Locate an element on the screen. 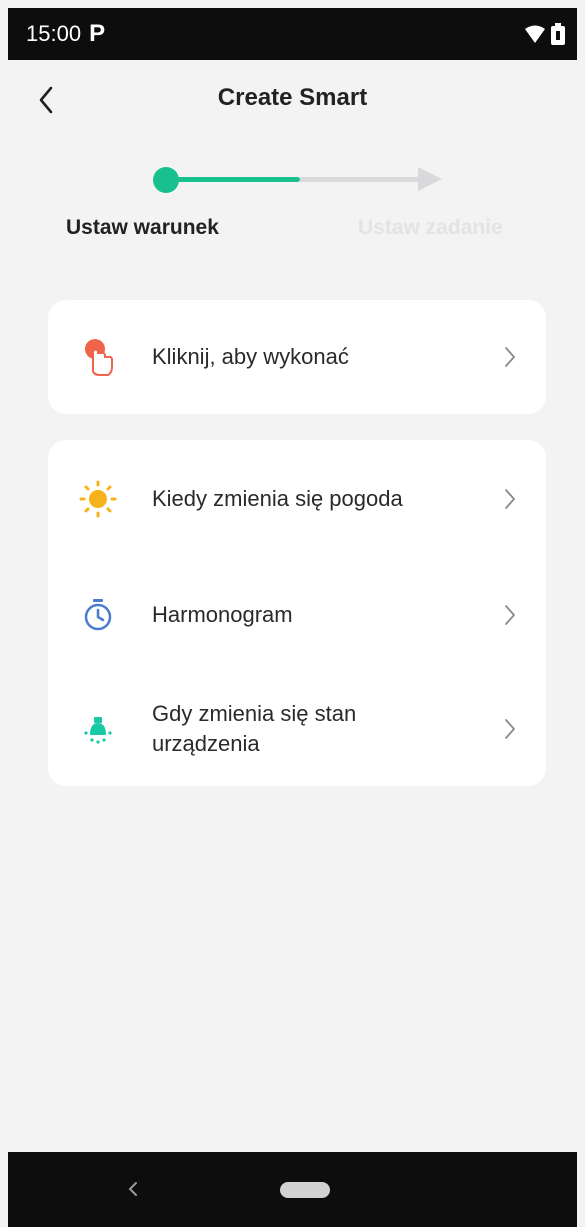 This screenshot has width=585, height=1227. nav-back-icon is located at coordinates (132, 1189).